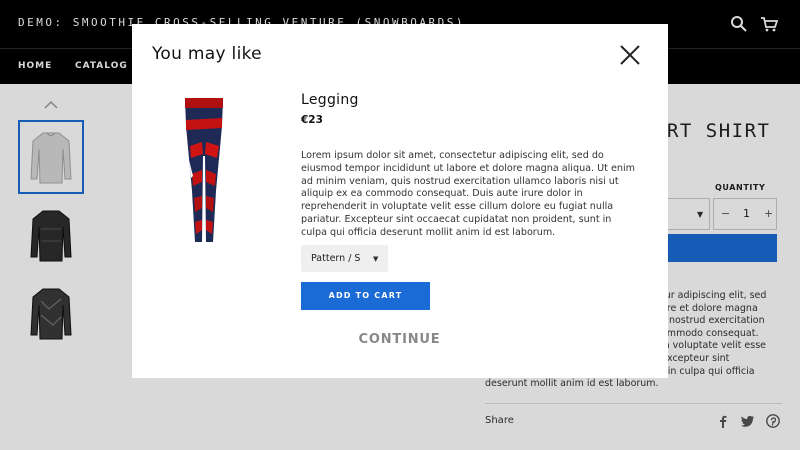  What do you see at coordinates (207, 54) in the screenshot?
I see `modal-title: You may like` at bounding box center [207, 54].